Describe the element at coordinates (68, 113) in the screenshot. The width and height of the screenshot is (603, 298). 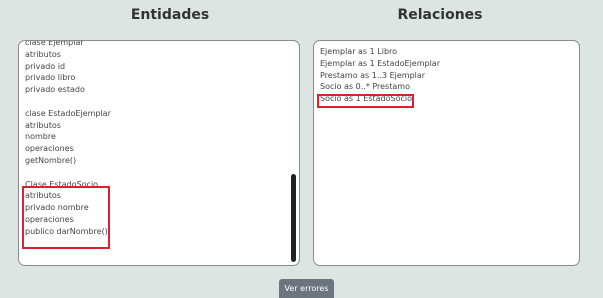
I see `entity-line: clase EstadoEjemplar` at that location.